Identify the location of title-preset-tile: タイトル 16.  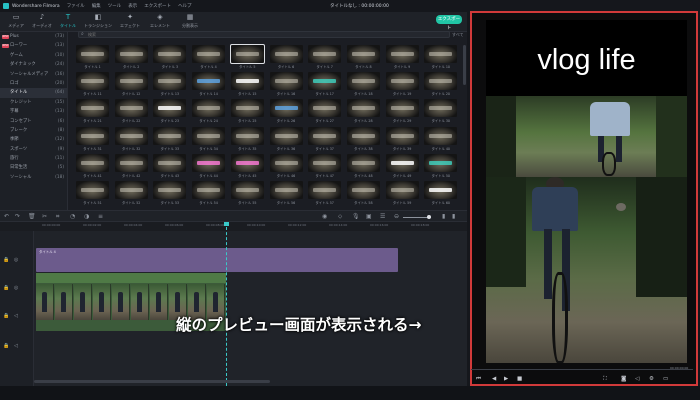
(286, 84).